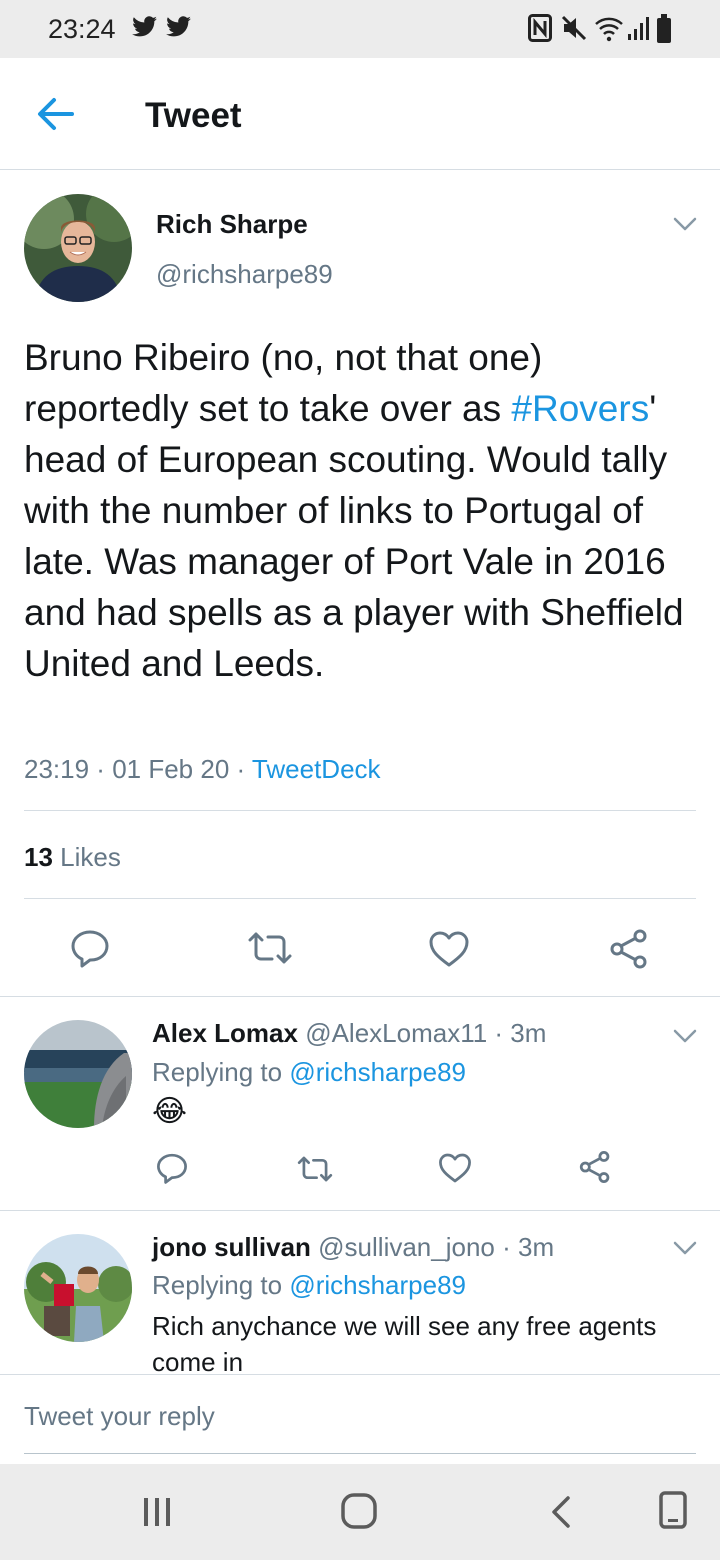 This screenshot has width=720, height=1560. What do you see at coordinates (609, 29) in the screenshot?
I see `wifi-icon` at bounding box center [609, 29].